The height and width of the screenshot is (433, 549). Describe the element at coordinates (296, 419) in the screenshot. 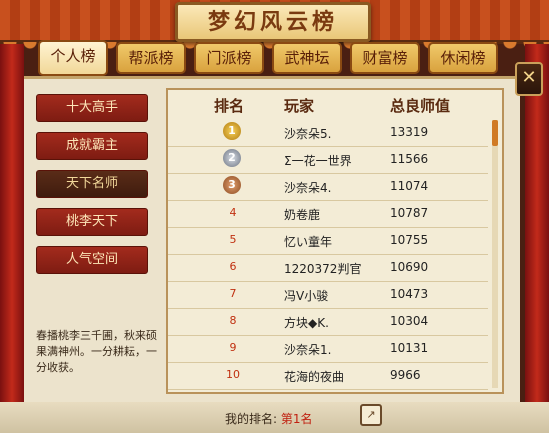

I see `my-rank-value: 第1名` at that location.